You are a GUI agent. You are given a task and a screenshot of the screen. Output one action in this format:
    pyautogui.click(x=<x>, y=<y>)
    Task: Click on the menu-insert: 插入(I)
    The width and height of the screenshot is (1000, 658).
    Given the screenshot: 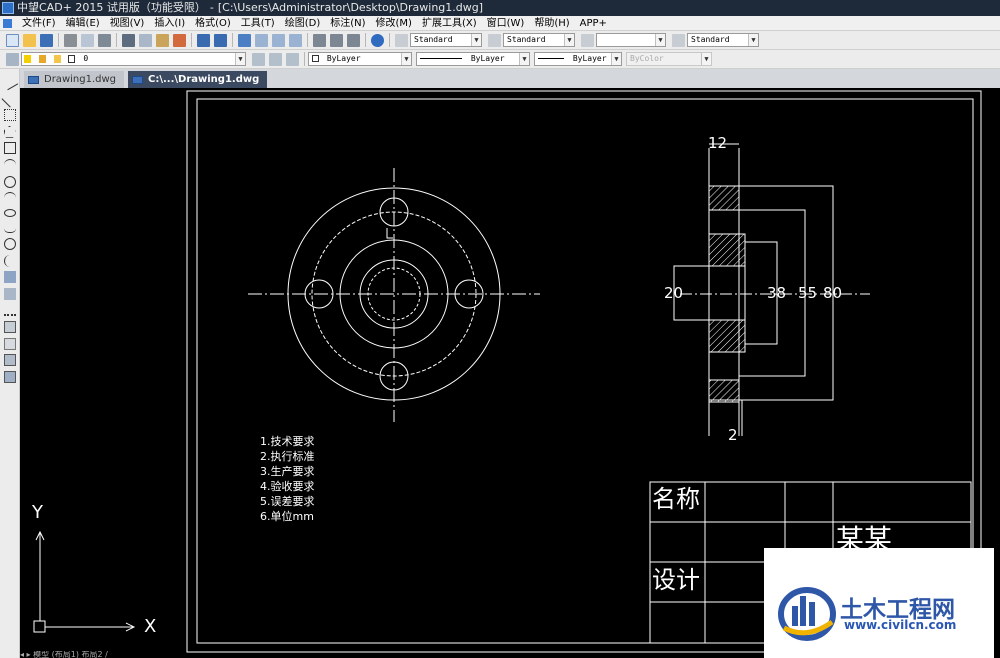 What is the action you would take?
    pyautogui.click(x=169, y=23)
    